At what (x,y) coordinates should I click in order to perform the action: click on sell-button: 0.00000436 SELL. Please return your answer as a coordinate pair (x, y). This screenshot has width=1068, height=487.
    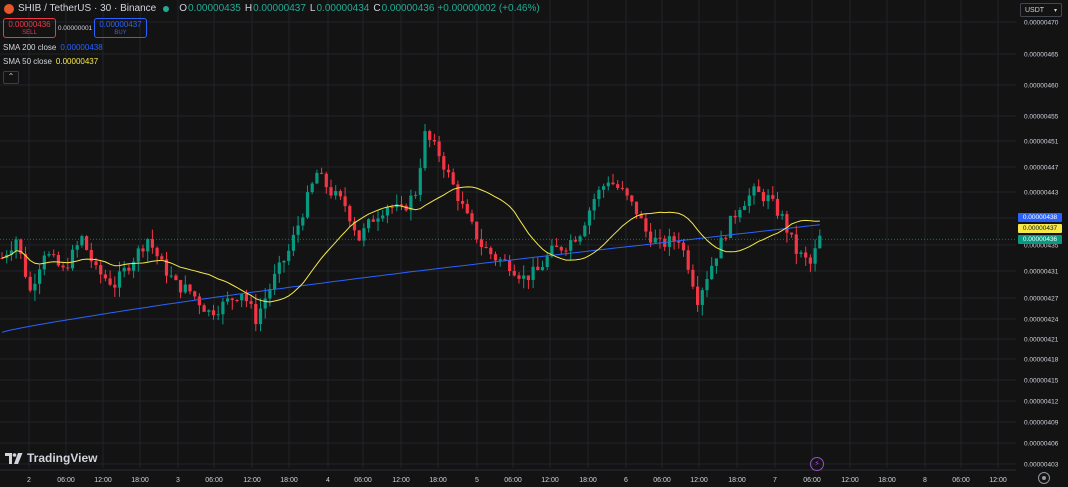
    Looking at the image, I should click on (29, 28).